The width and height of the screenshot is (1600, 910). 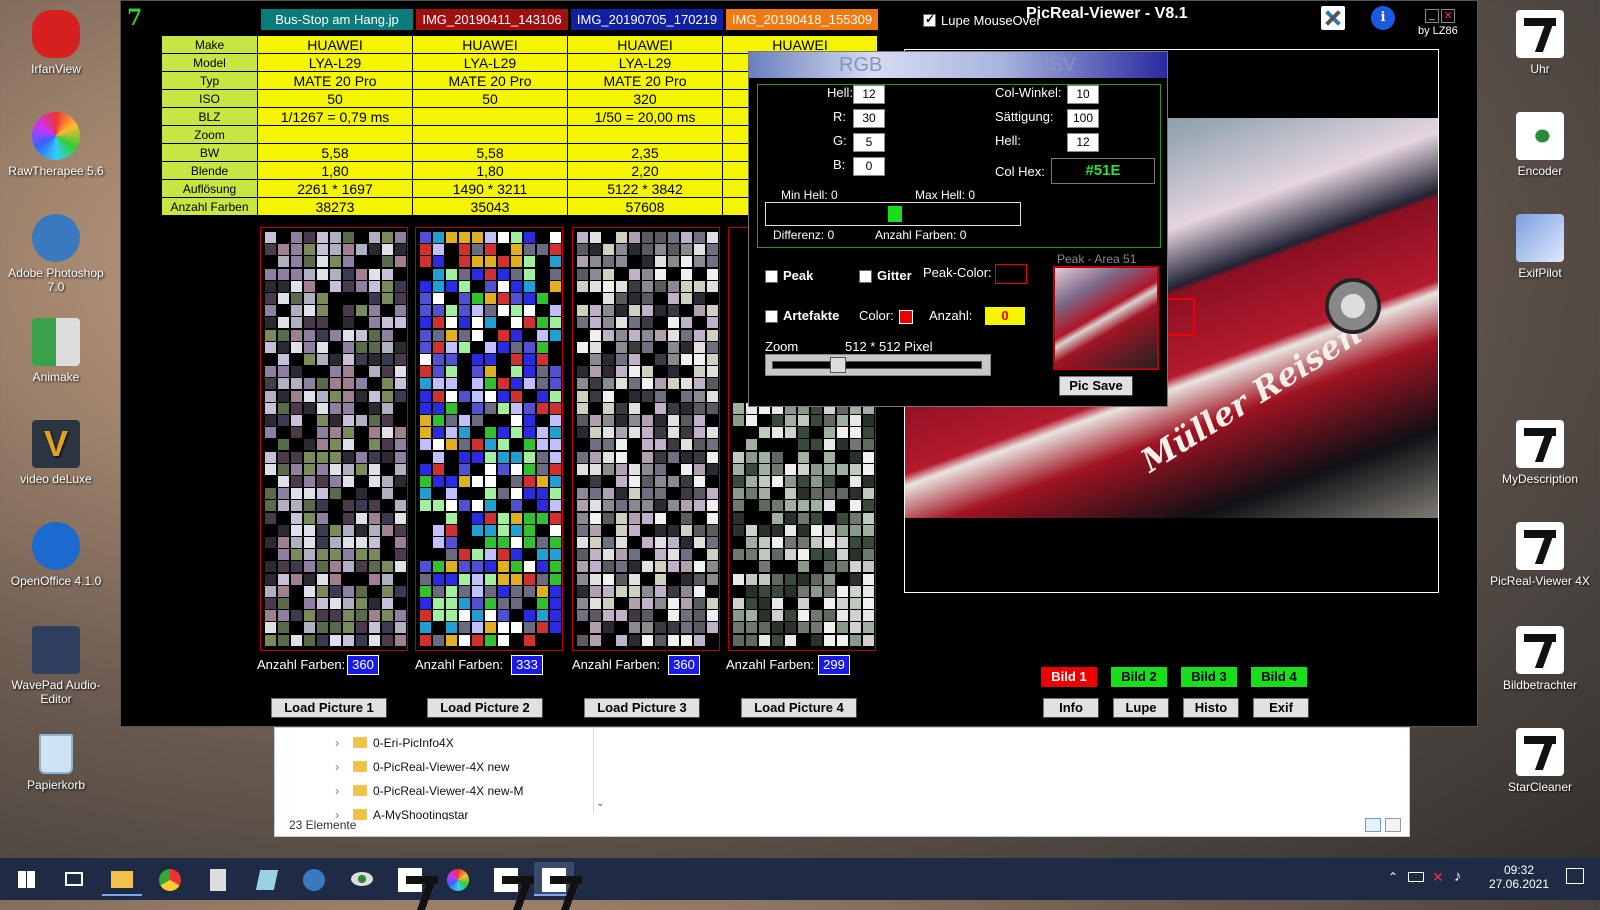 What do you see at coordinates (28, 879) in the screenshot?
I see `start-button` at bounding box center [28, 879].